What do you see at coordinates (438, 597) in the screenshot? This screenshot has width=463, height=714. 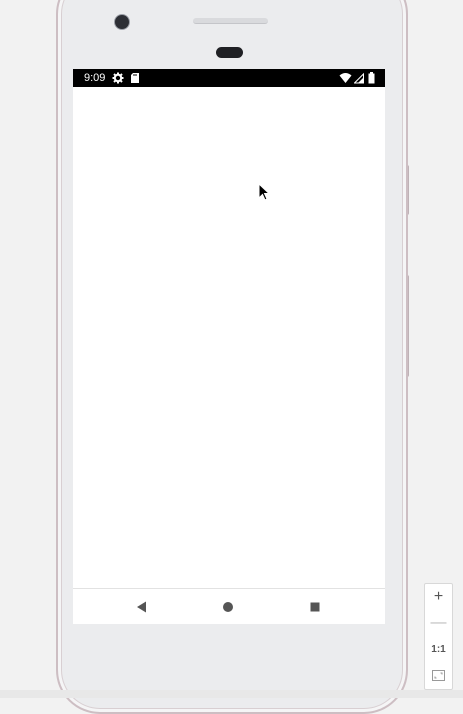 I see `zoom-in-button: +` at bounding box center [438, 597].